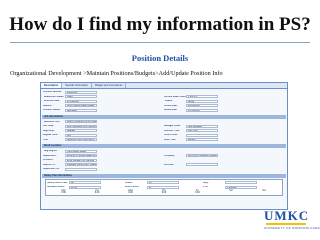 This screenshot has width=320, height=240. Describe the element at coordinates (81, 106) in the screenshot. I see `field-value: UPD Position Data Update` at that location.